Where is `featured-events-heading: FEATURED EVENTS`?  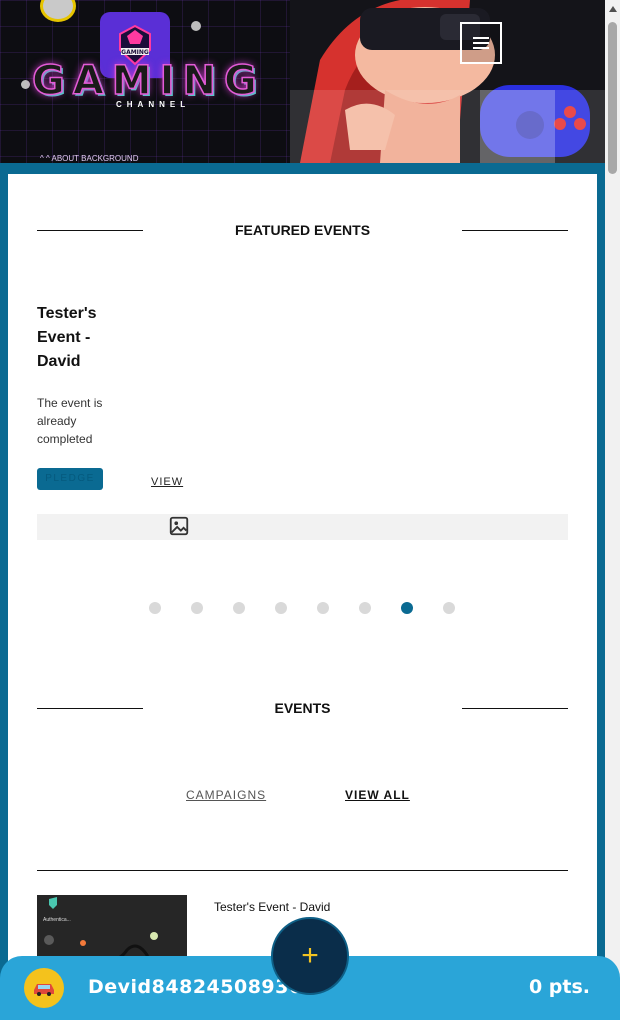 featured-events-heading: FEATURED EVENTS is located at coordinates (302, 230).